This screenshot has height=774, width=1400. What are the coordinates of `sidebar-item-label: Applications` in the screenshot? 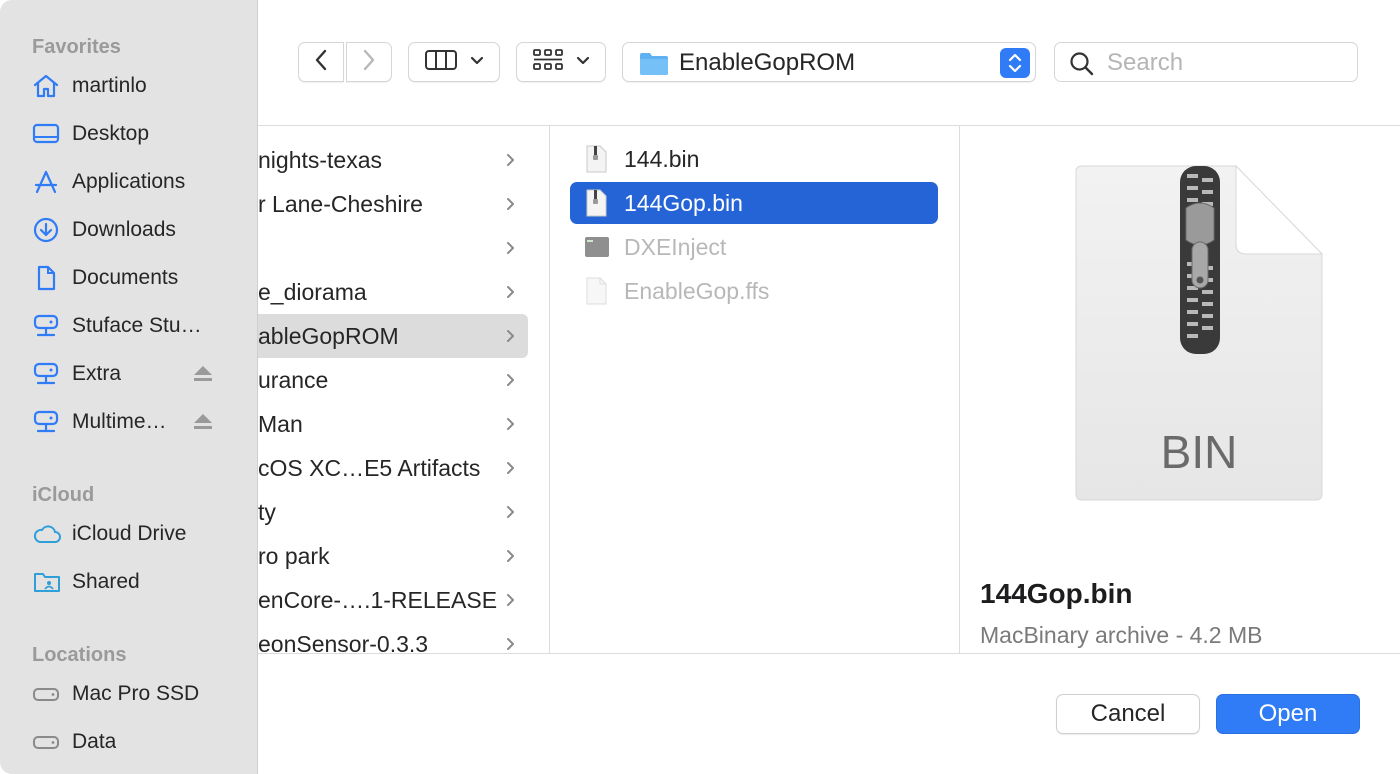 It's located at (129, 181).